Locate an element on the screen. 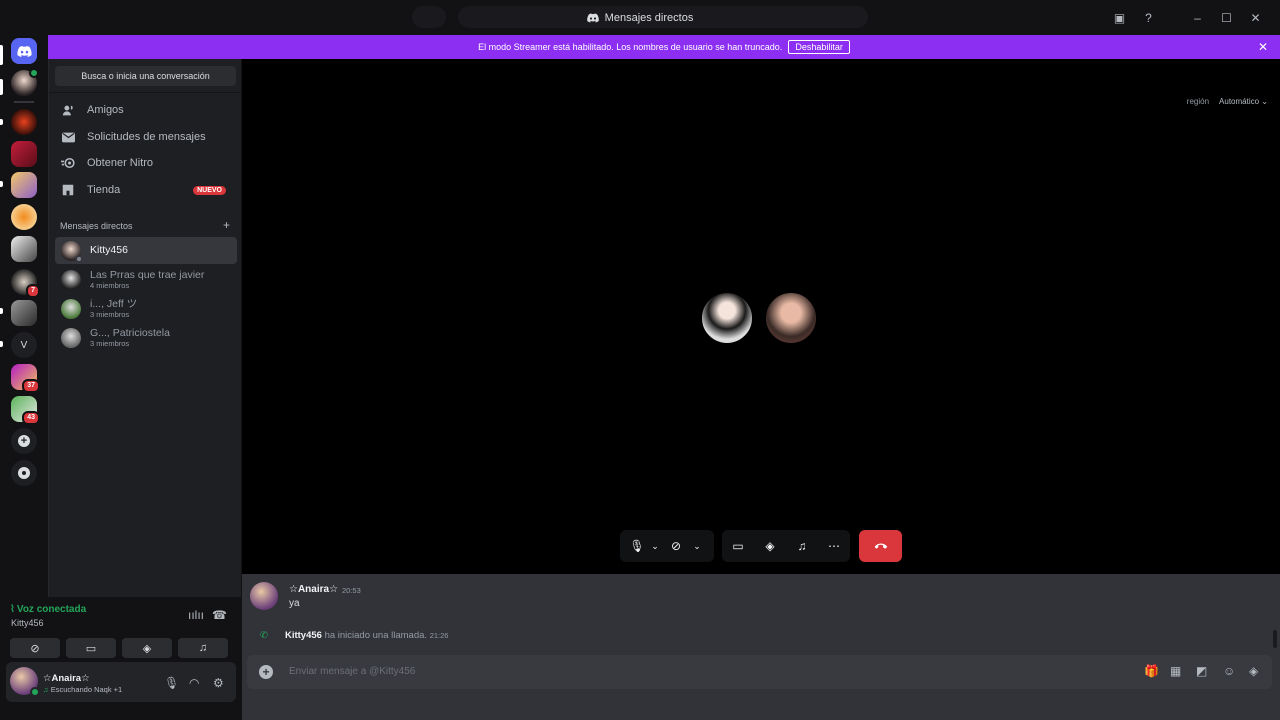 The height and width of the screenshot is (720, 1280). server-letter-icon: V is located at coordinates (24, 345).